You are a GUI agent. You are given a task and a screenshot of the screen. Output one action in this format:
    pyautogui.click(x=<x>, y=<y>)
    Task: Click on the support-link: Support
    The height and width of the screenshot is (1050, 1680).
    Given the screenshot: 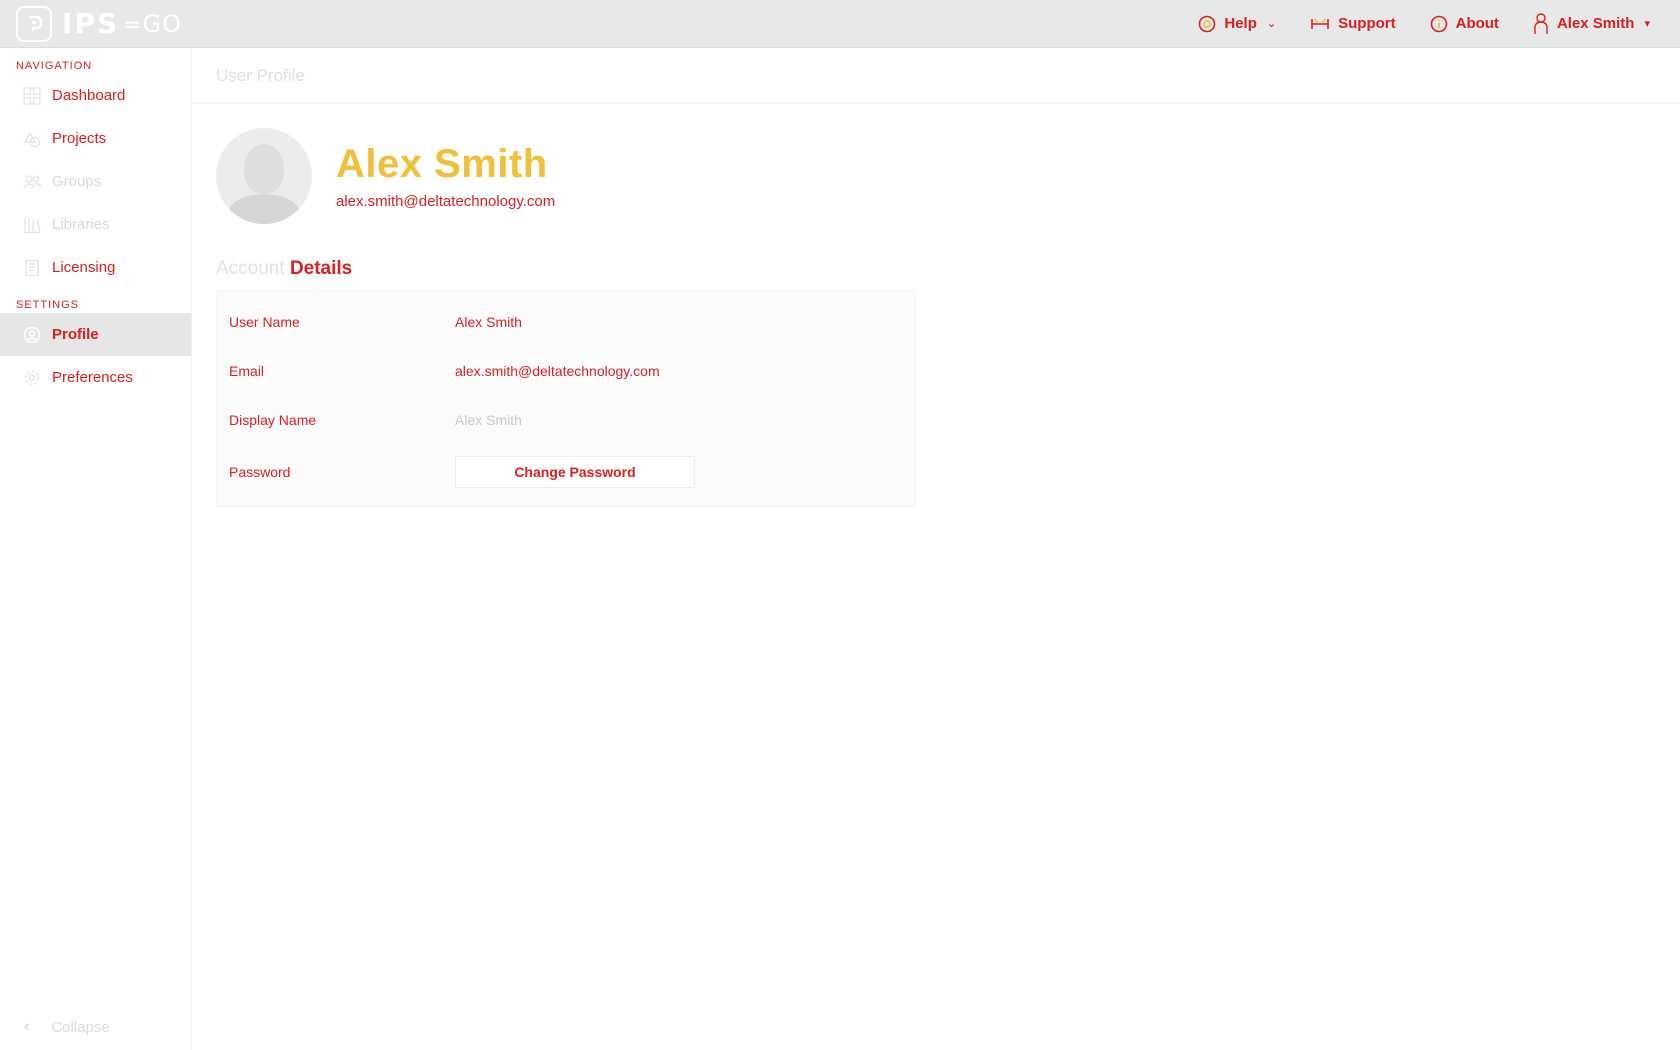 What is the action you would take?
    pyautogui.click(x=1353, y=24)
    